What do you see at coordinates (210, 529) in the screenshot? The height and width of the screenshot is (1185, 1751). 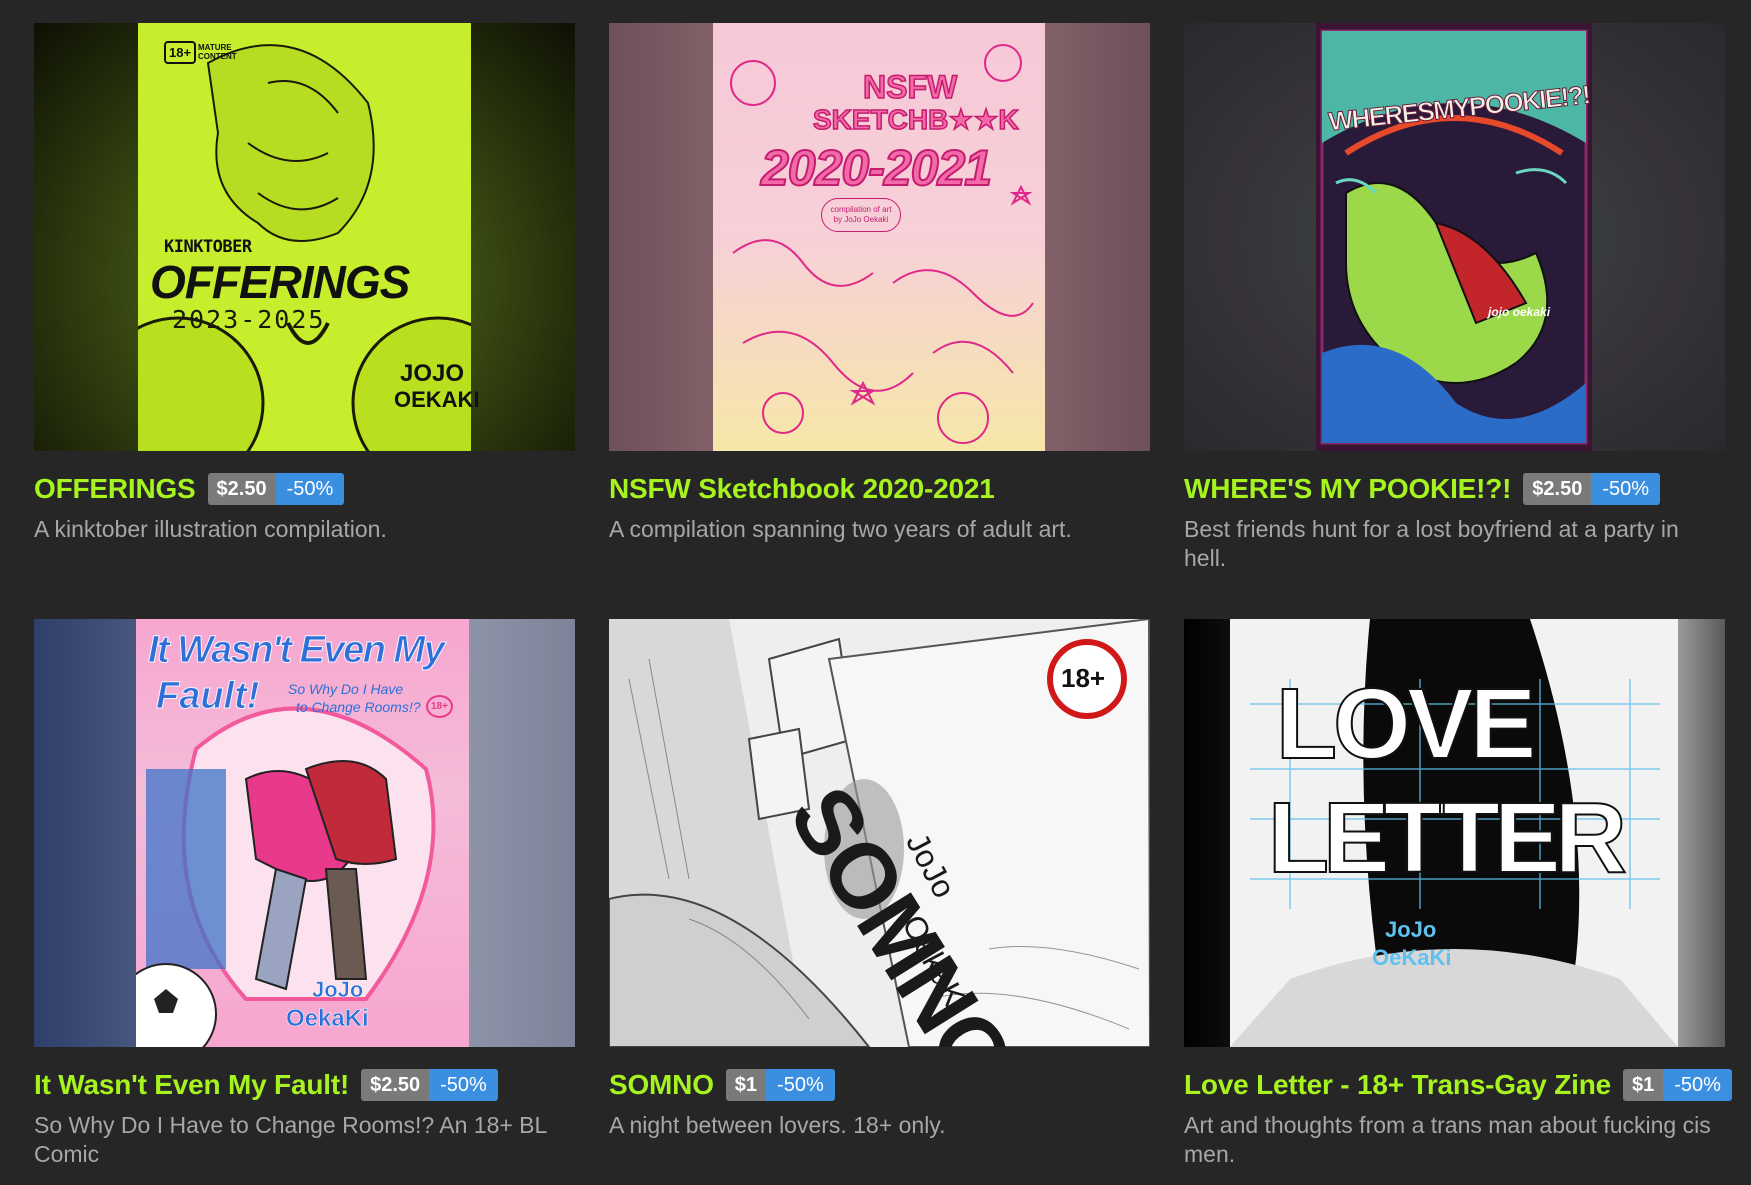 I see `product-description: A kinktober illustration compilation.` at bounding box center [210, 529].